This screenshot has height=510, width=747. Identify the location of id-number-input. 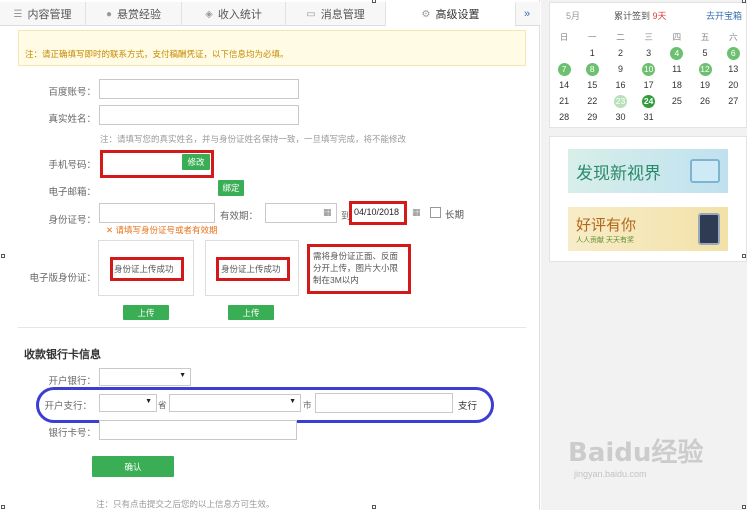
(157, 213).